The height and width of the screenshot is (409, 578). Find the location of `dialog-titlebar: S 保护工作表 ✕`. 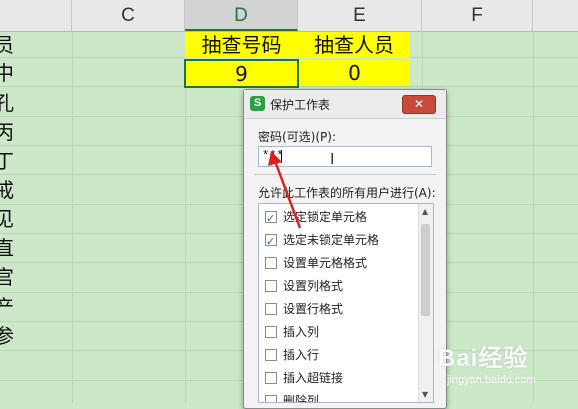

dialog-titlebar: S 保护工作表 ✕ is located at coordinates (345, 104).